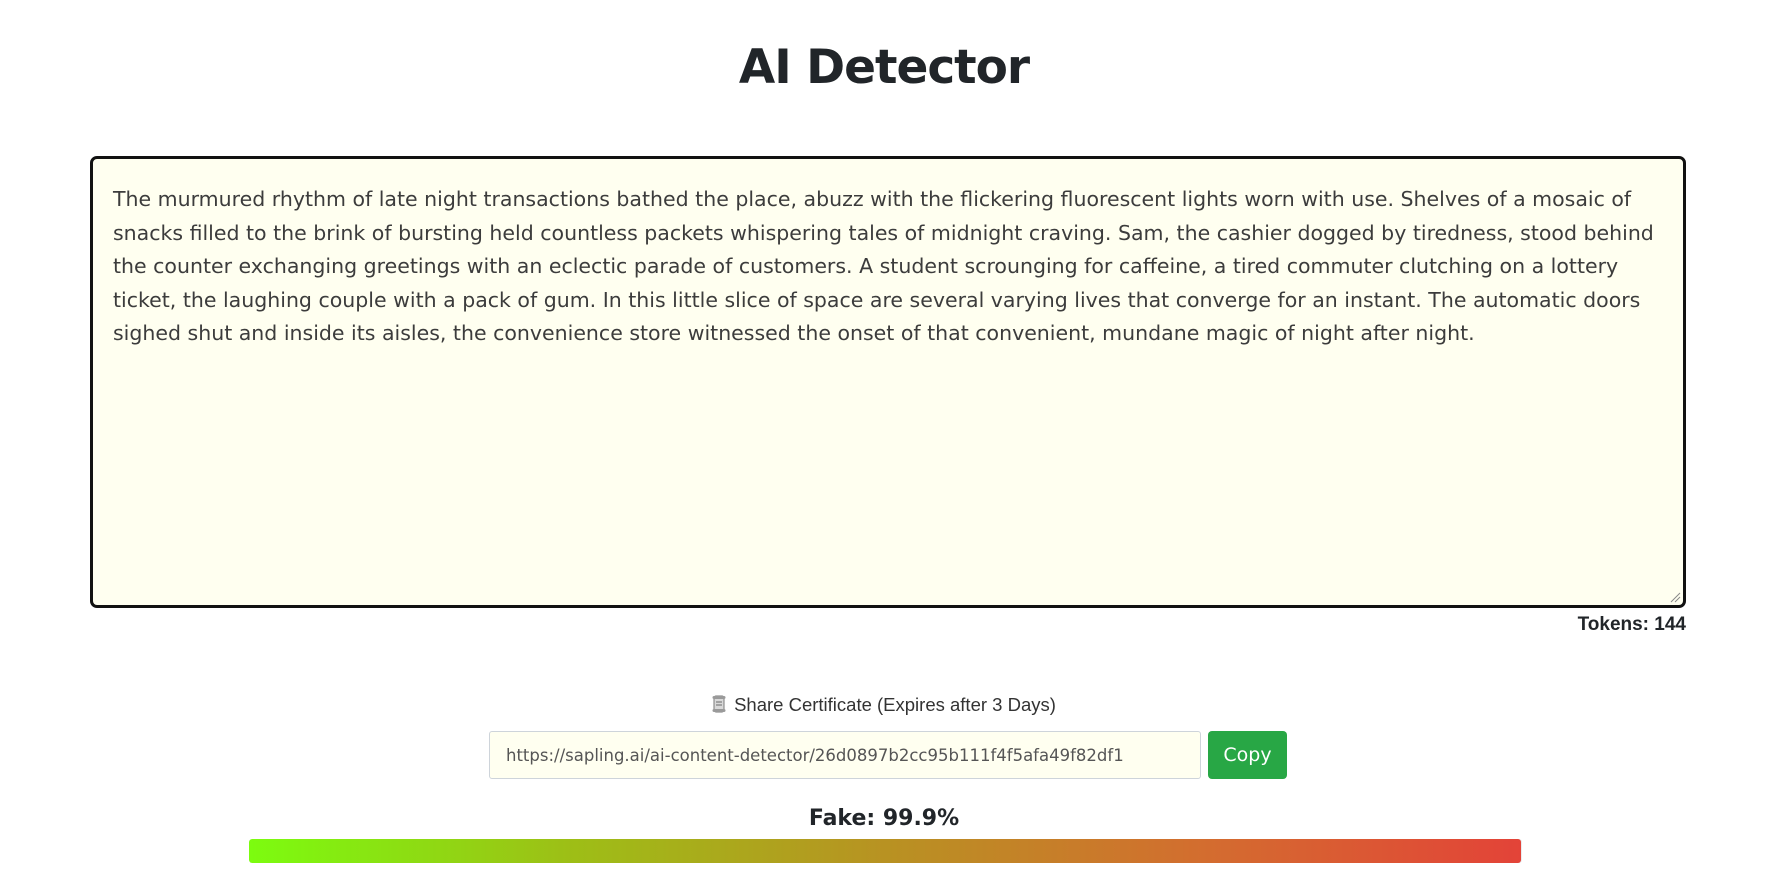 This screenshot has height=894, width=1768. What do you see at coordinates (845, 755) in the screenshot?
I see `share-url-field` at bounding box center [845, 755].